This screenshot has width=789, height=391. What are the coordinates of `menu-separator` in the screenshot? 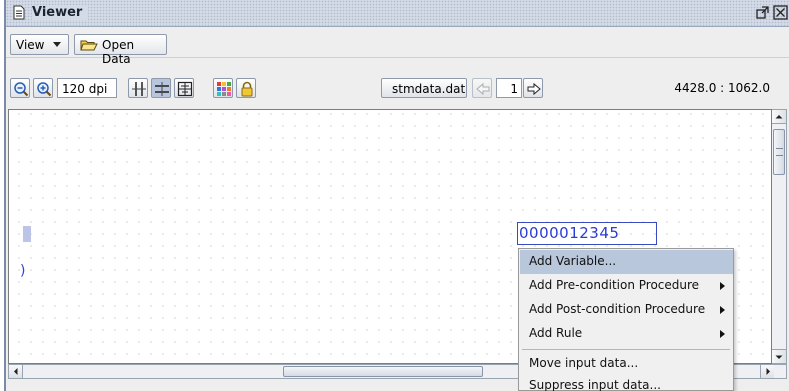 It's located at (626, 349).